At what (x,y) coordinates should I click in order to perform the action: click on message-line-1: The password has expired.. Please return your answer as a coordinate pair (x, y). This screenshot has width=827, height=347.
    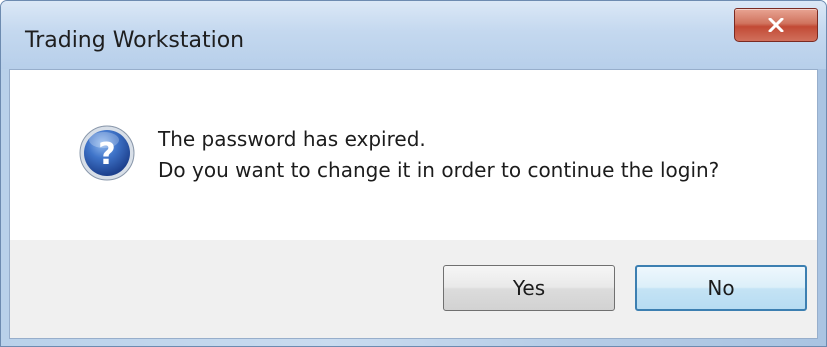
    Looking at the image, I should click on (292, 139).